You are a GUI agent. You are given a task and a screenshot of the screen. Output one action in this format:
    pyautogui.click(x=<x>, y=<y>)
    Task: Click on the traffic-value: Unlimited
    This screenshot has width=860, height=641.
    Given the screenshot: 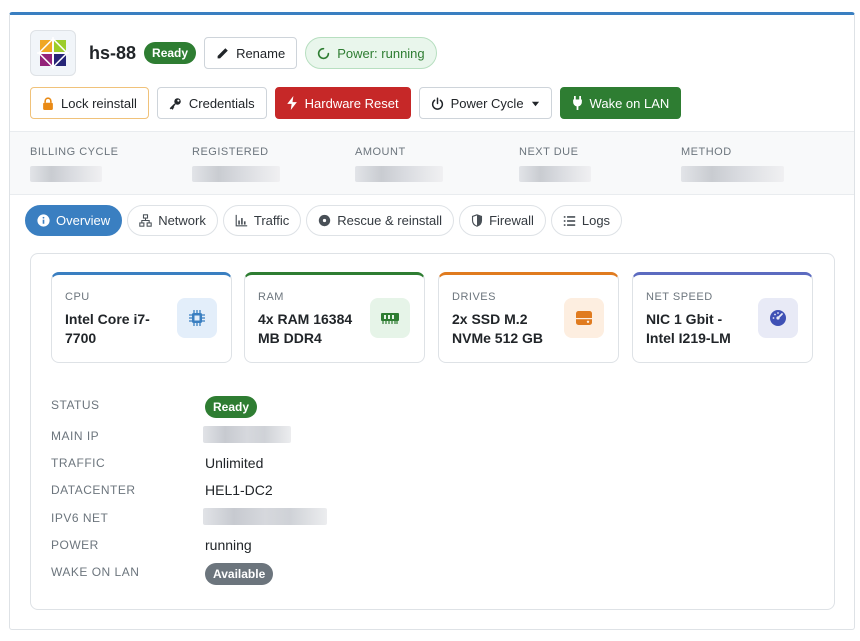 What is the action you would take?
    pyautogui.click(x=234, y=463)
    